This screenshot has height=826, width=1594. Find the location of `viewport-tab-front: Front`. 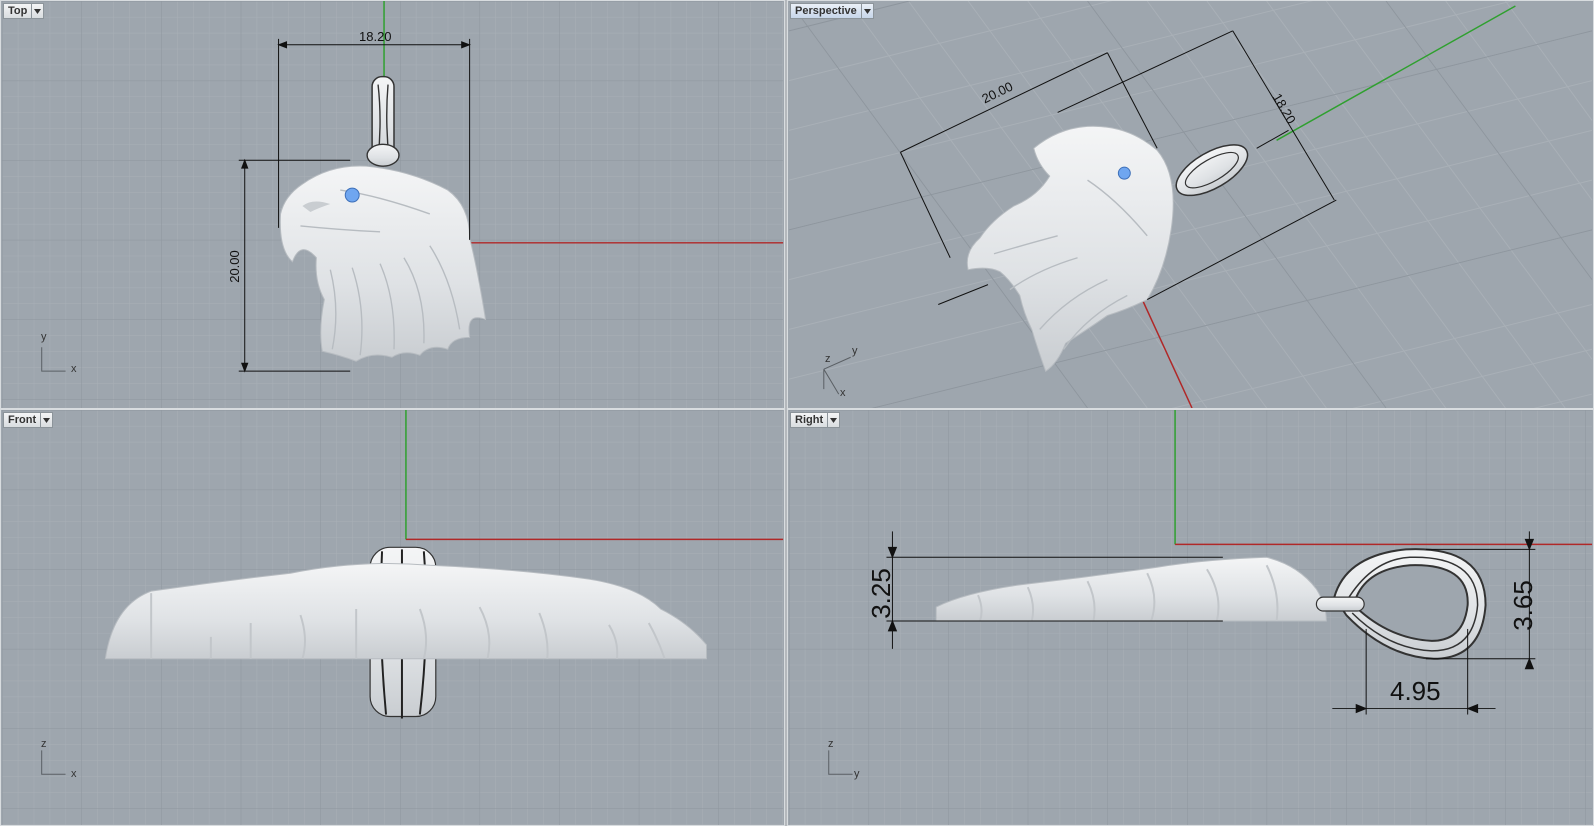

viewport-tab-front: Front is located at coordinates (28, 420).